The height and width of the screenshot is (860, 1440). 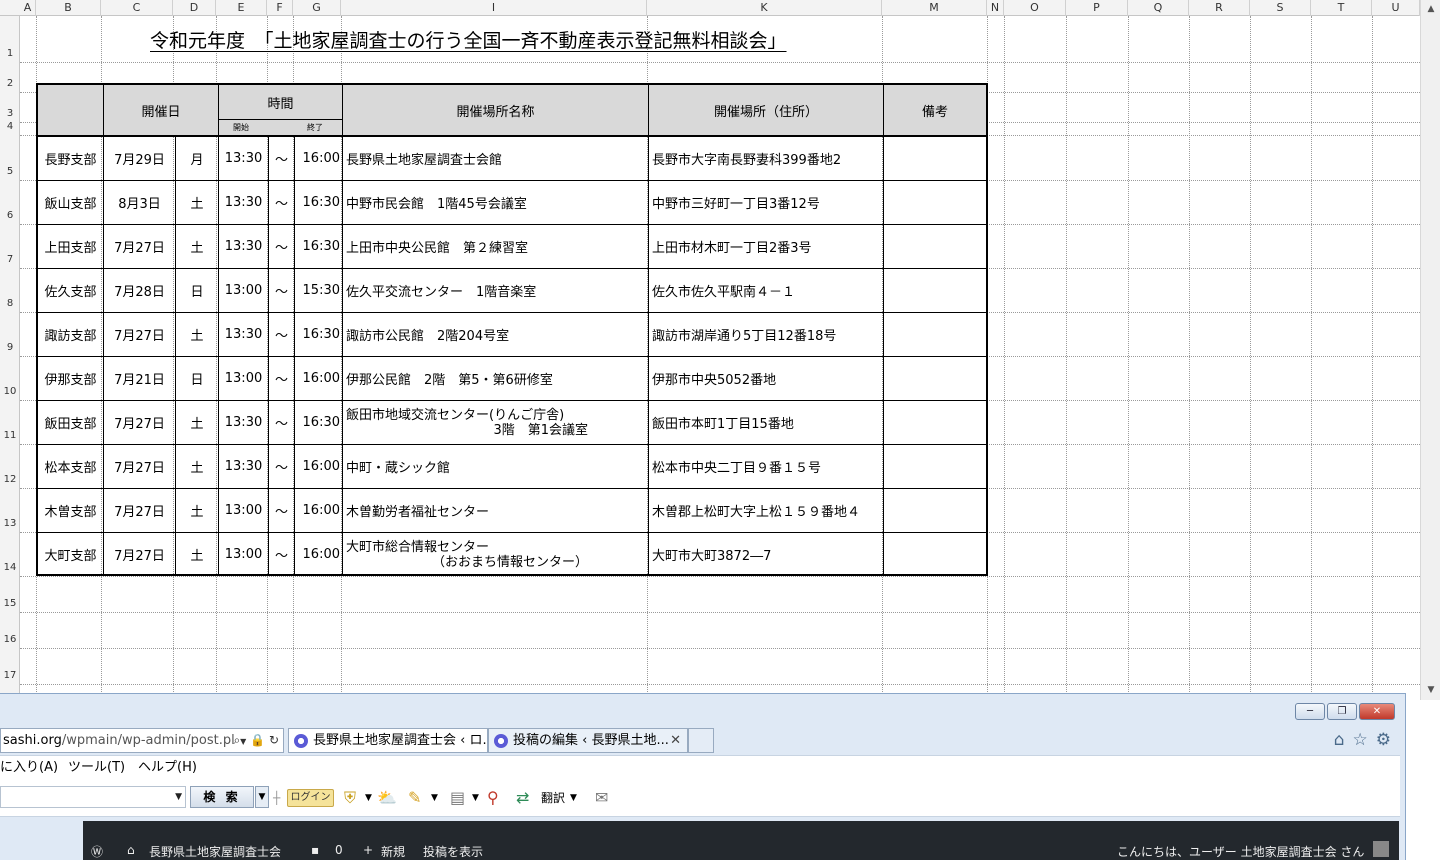 I want to click on cell-venue: 長野県土地家屋調査士会館, so click(x=496, y=158).